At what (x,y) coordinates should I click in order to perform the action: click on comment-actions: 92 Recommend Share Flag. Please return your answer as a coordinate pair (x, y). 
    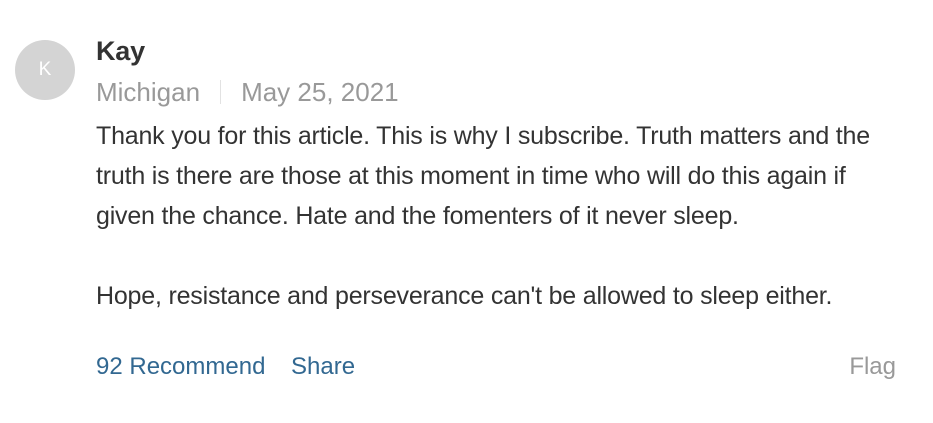
    Looking at the image, I should click on (496, 367).